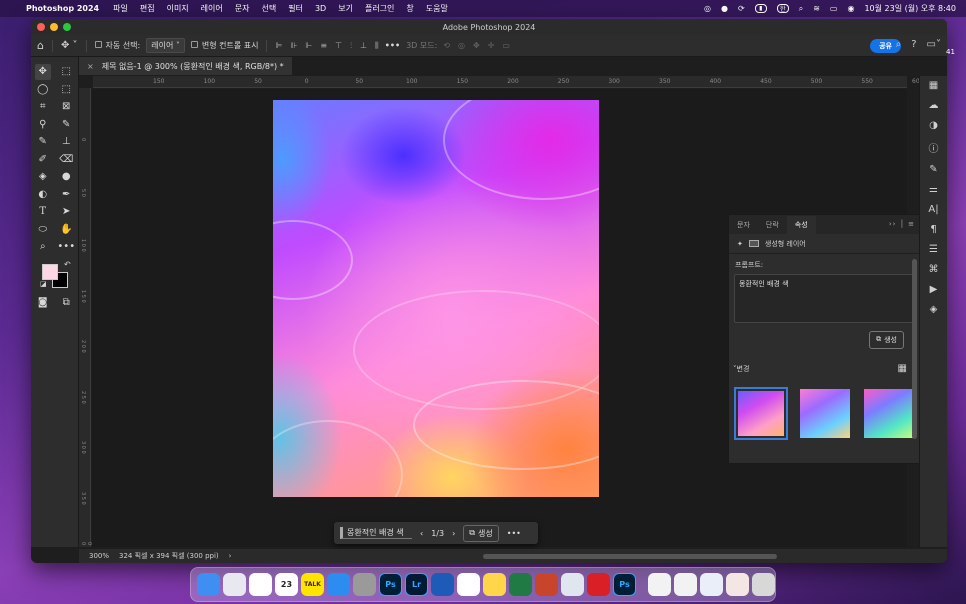 This screenshot has width=966, height=604. What do you see at coordinates (43, 124) in the screenshot?
I see `eyedropper-tool-icon: ⚲` at bounding box center [43, 124].